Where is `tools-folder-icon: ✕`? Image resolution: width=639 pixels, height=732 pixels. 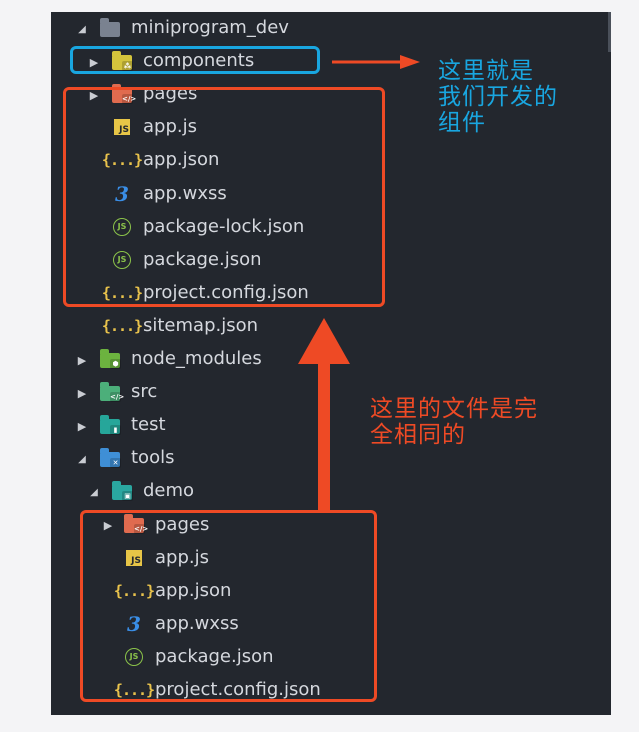
tools-folder-icon: ✕ is located at coordinates (110, 457).